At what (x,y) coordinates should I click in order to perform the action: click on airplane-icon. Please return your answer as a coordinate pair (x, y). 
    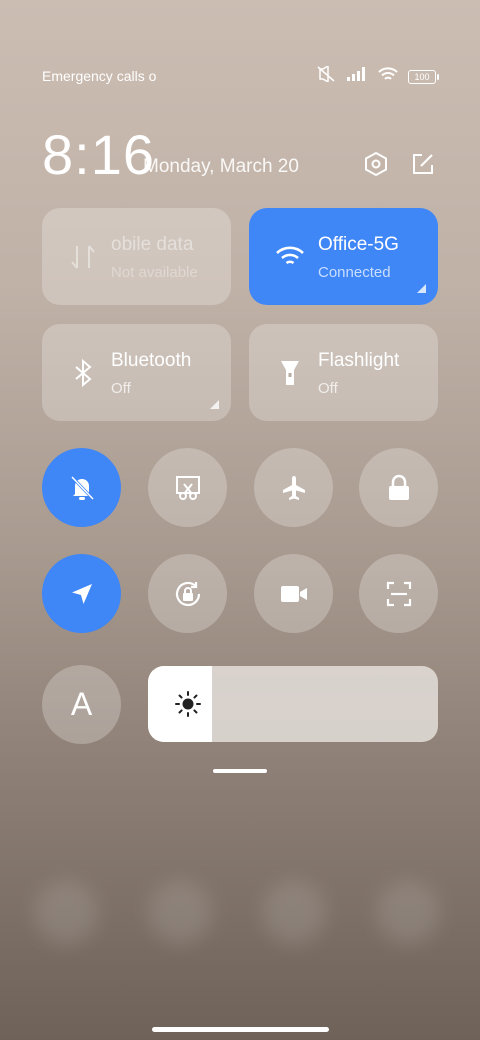
    Looking at the image, I should click on (293, 487).